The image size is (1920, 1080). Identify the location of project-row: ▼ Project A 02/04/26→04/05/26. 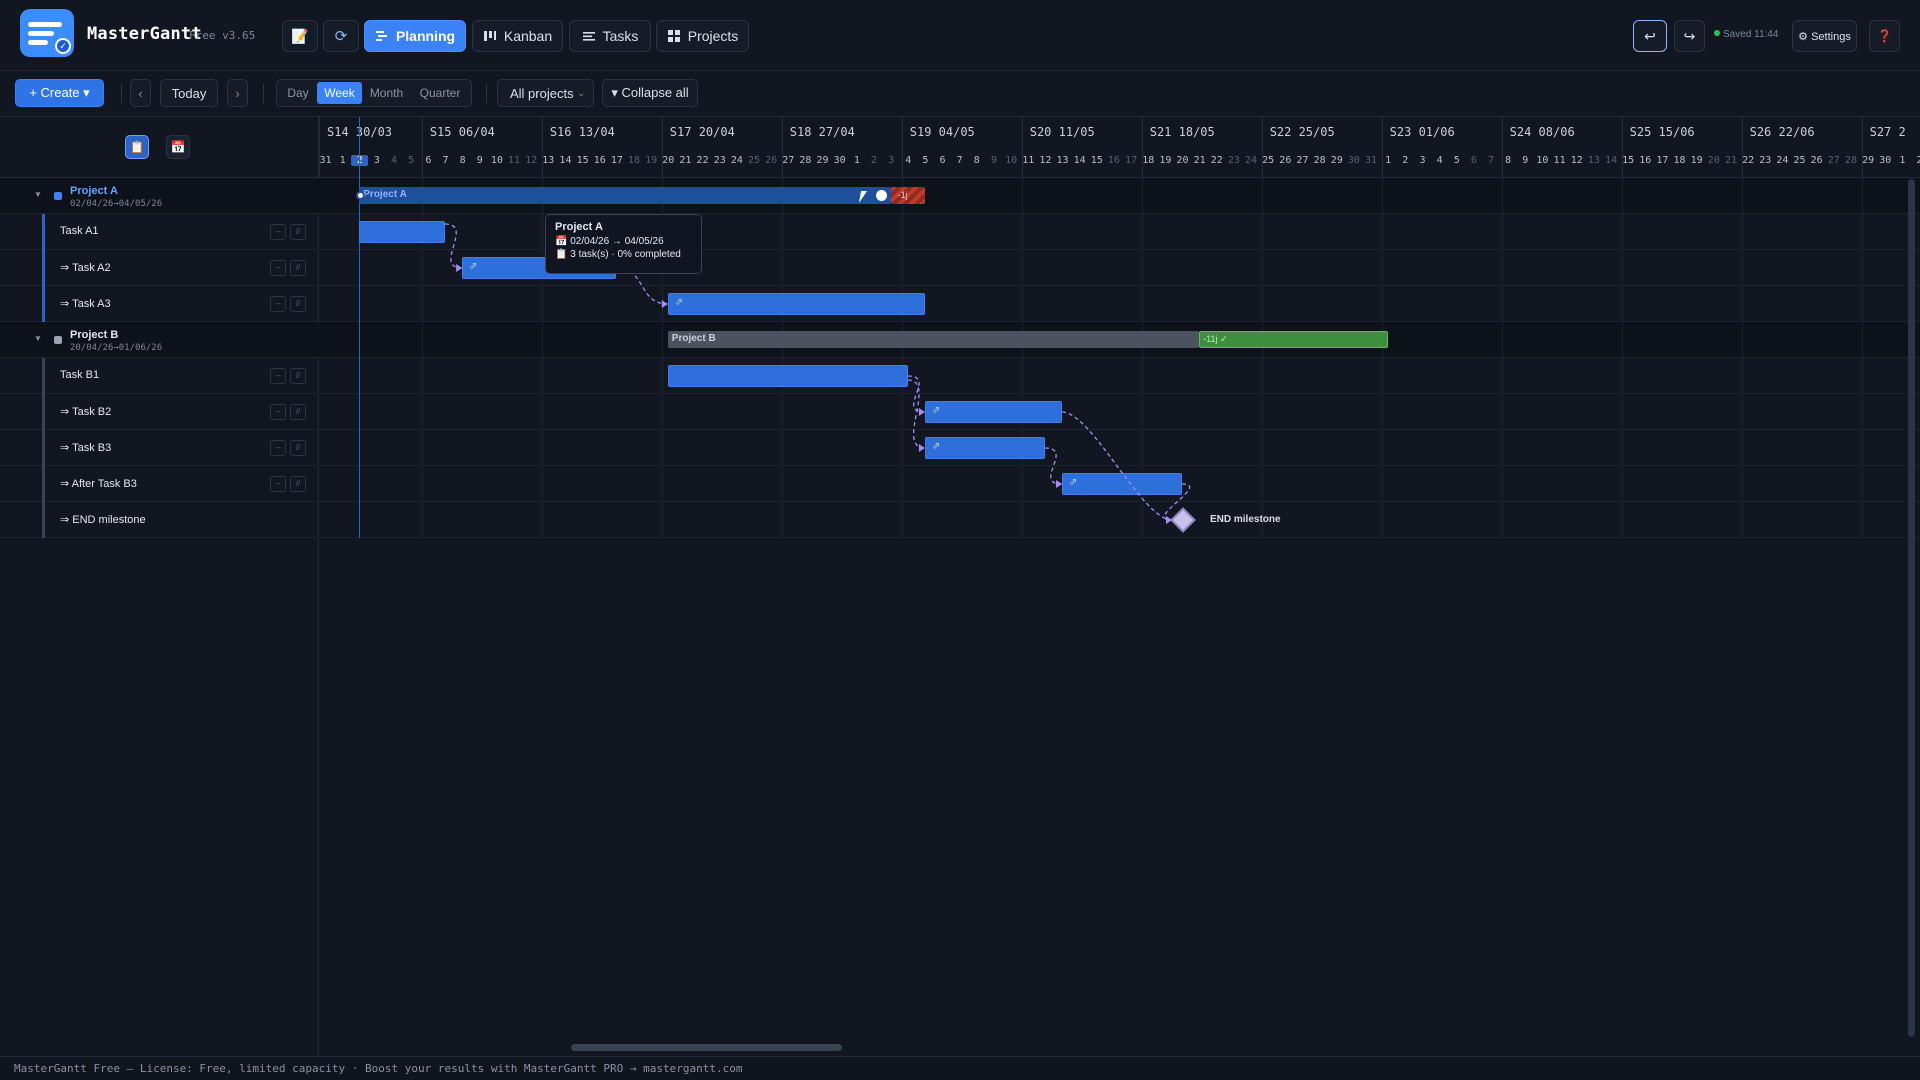
(159, 196).